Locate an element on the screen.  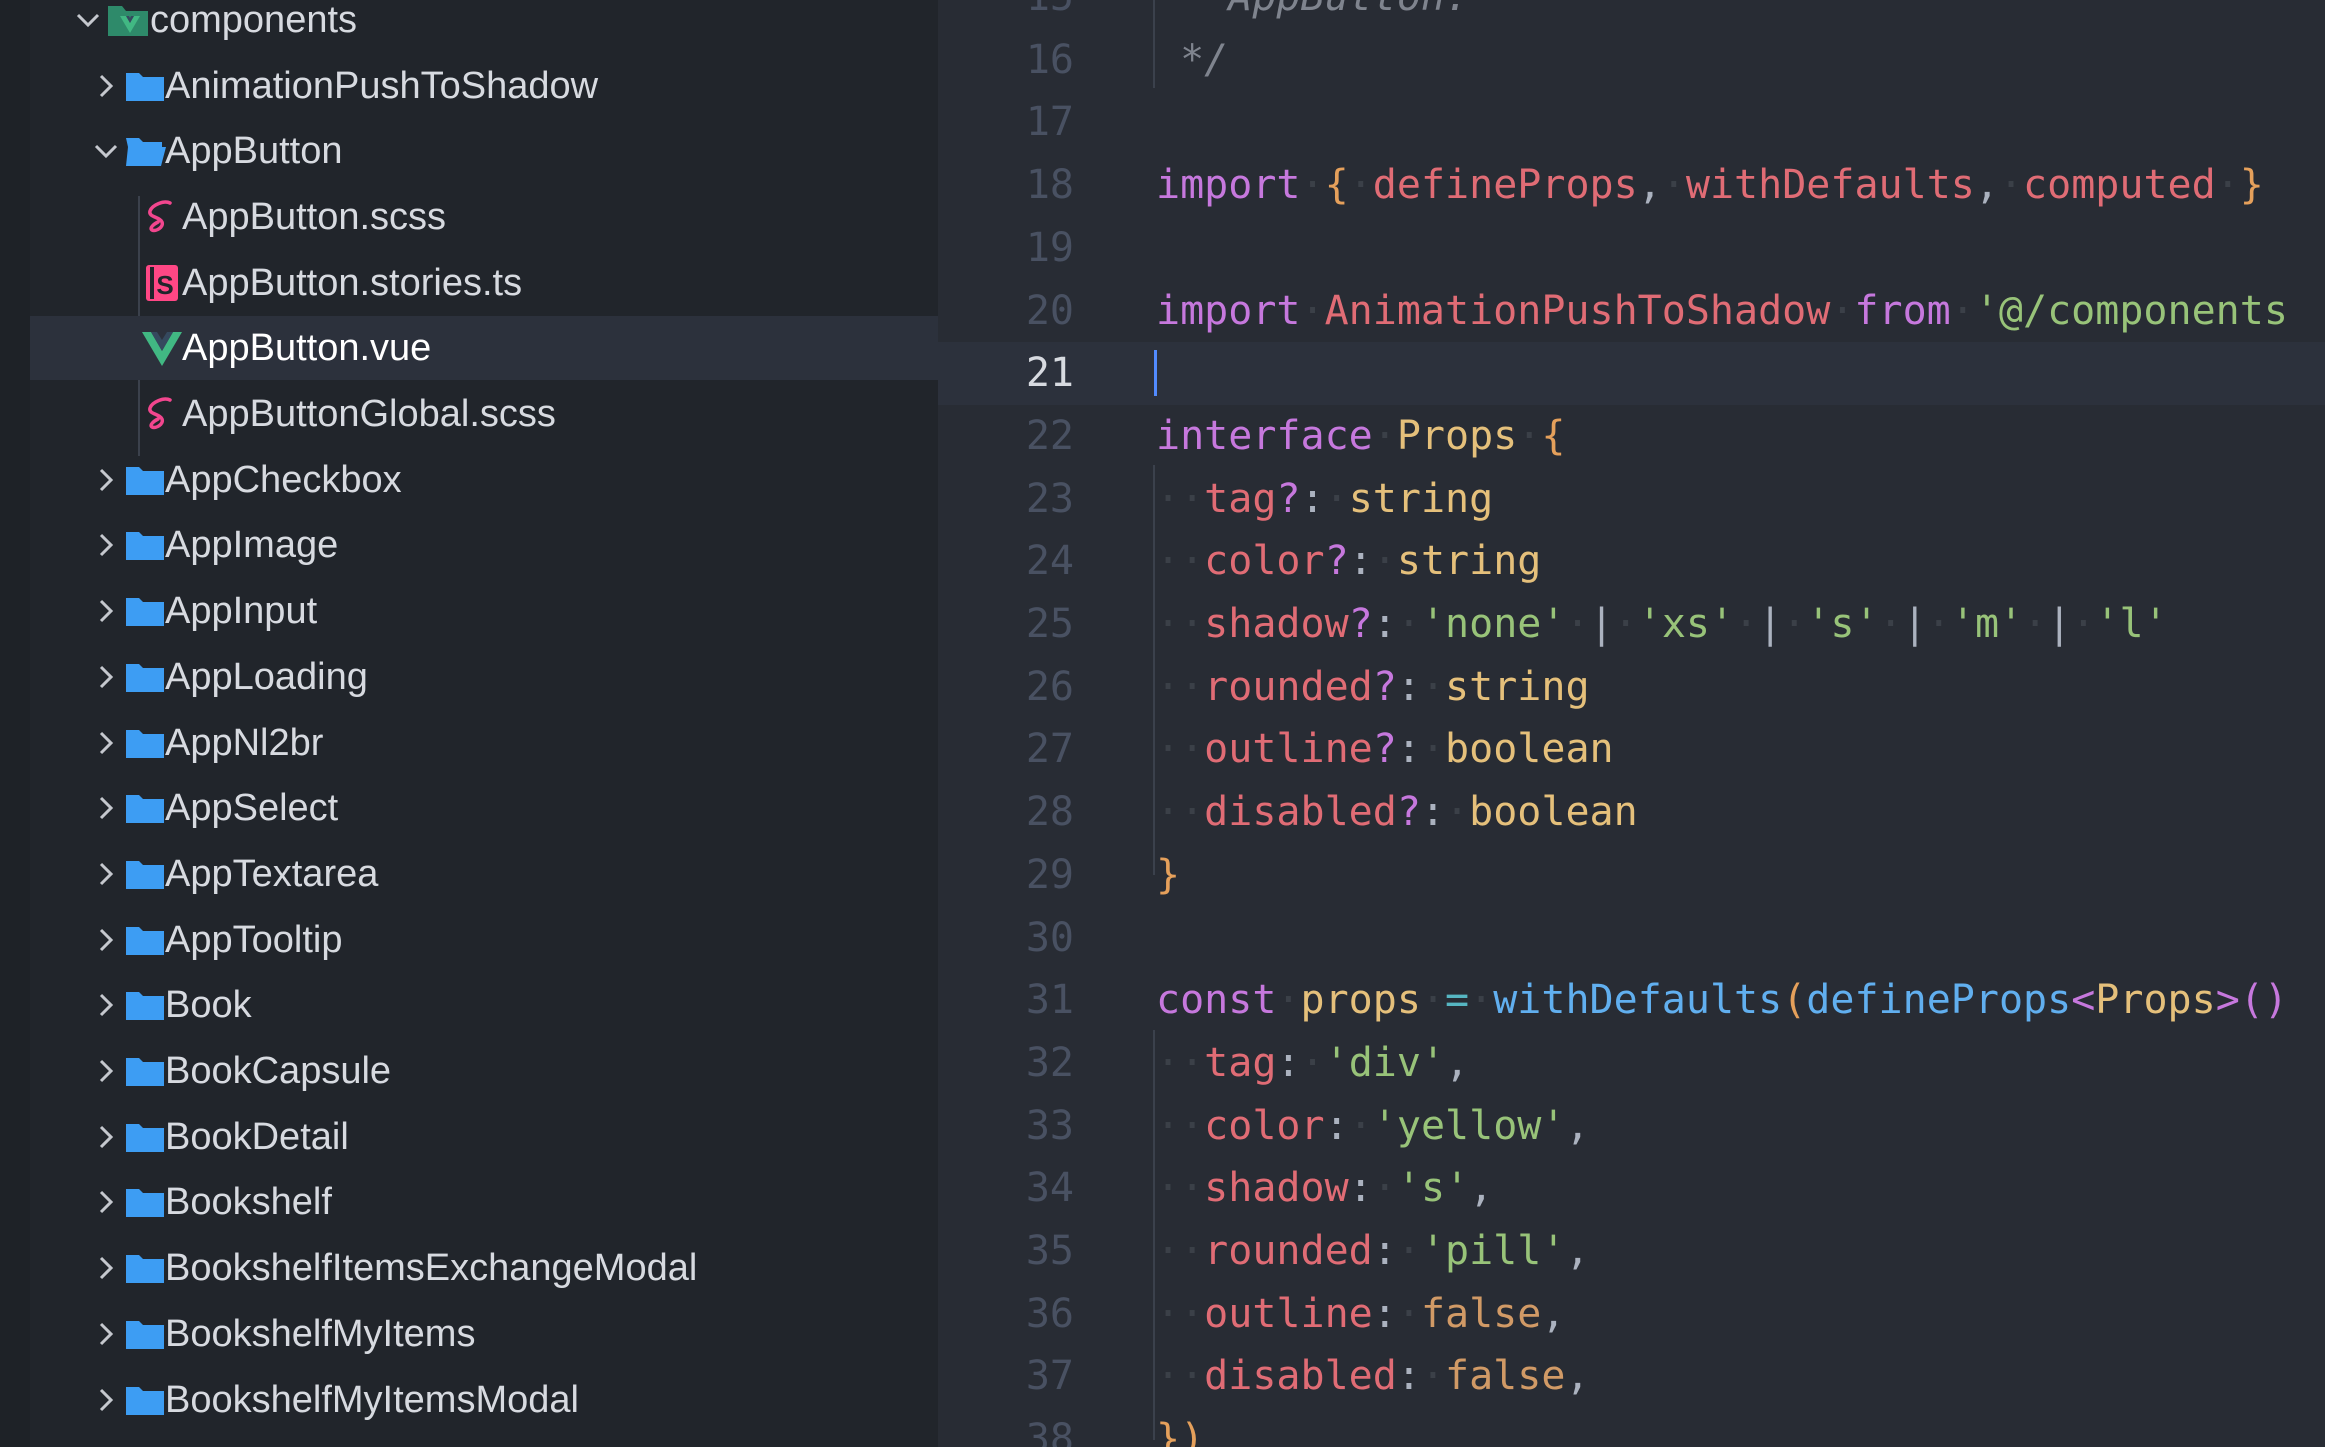
folder-icon is located at coordinates (145, 86).